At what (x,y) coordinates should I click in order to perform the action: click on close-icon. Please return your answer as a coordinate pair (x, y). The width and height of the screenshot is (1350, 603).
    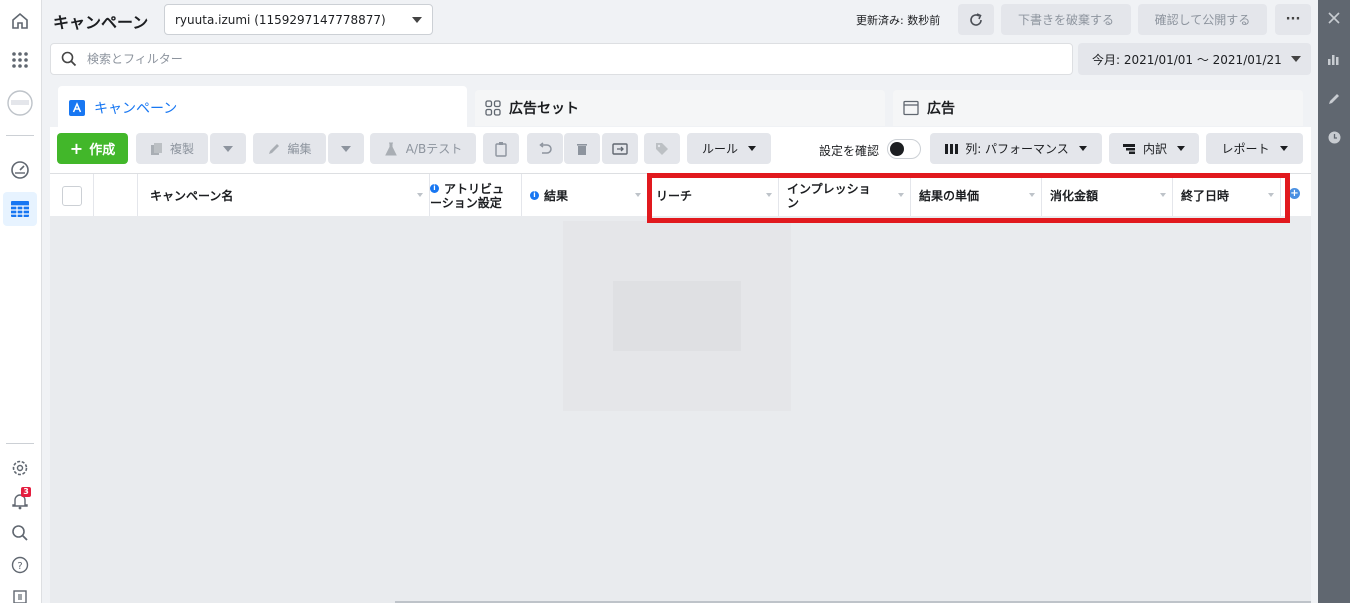
    Looking at the image, I should click on (1334, 18).